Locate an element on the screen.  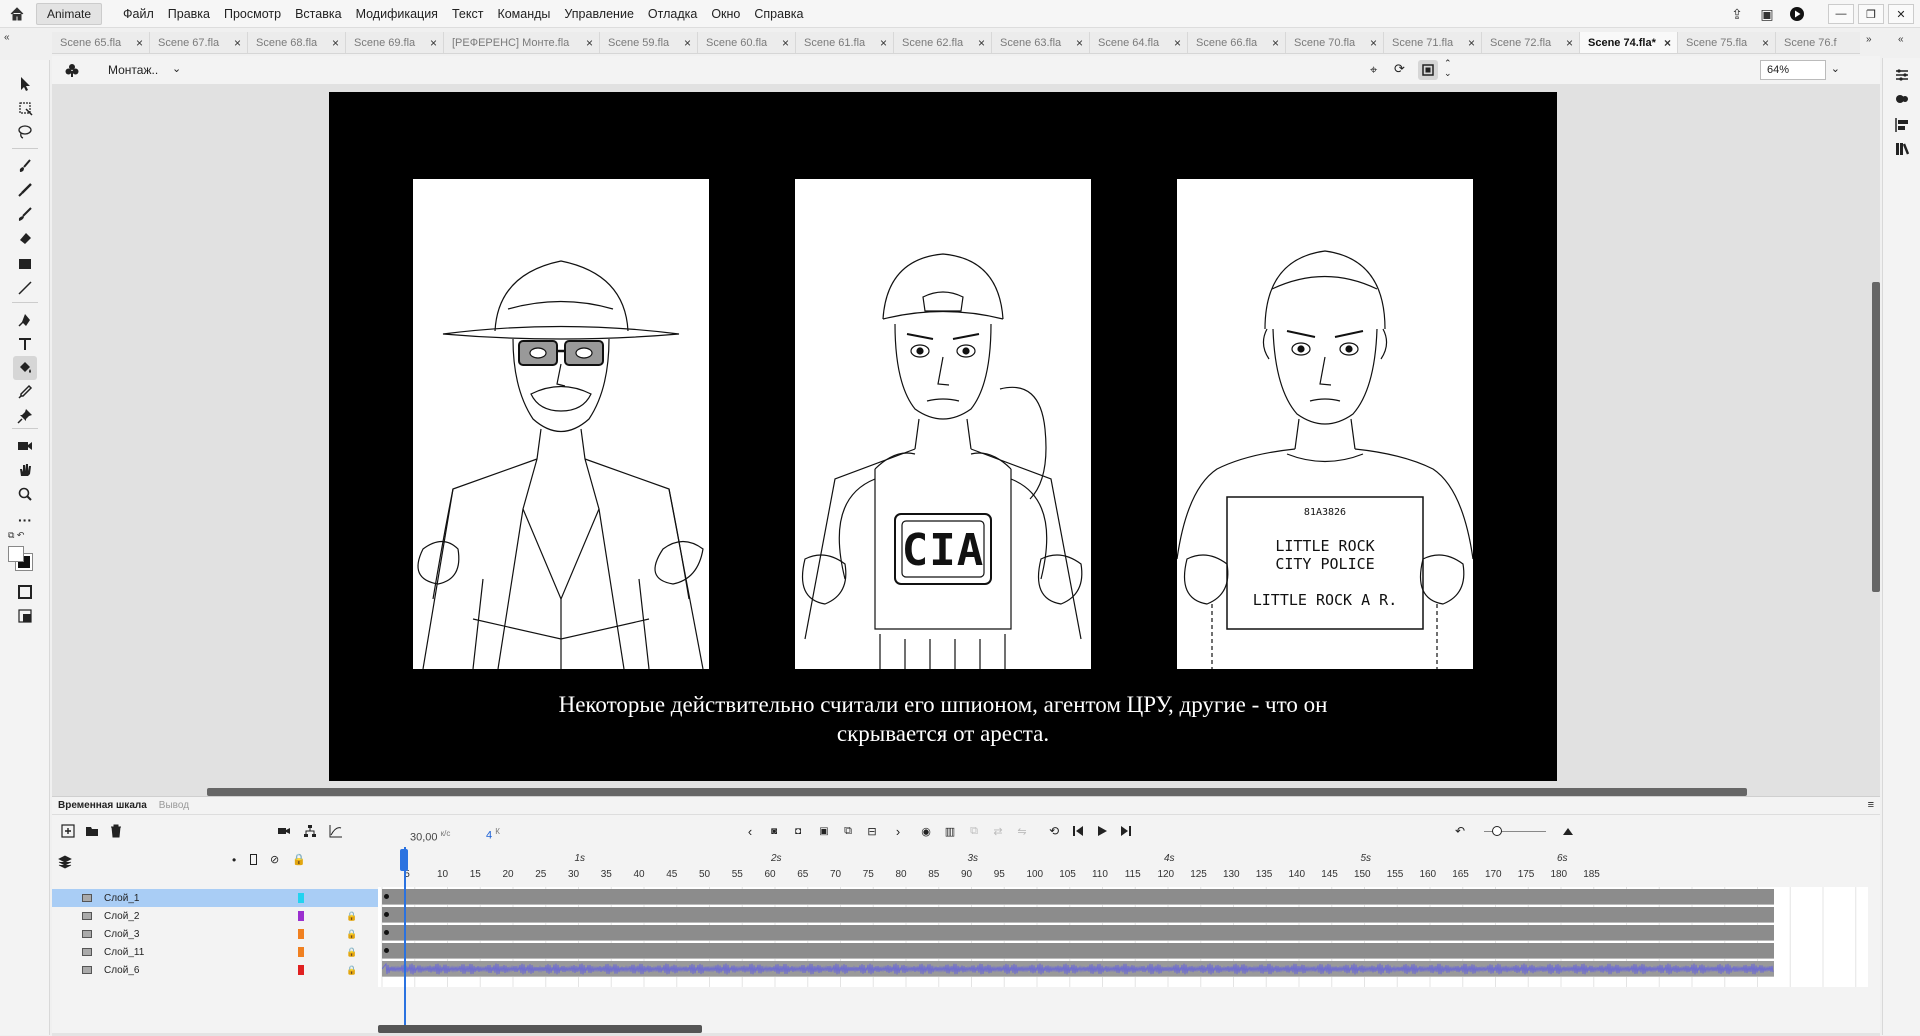
document-tab: Scene 67.fla × is located at coordinates (199, 42).